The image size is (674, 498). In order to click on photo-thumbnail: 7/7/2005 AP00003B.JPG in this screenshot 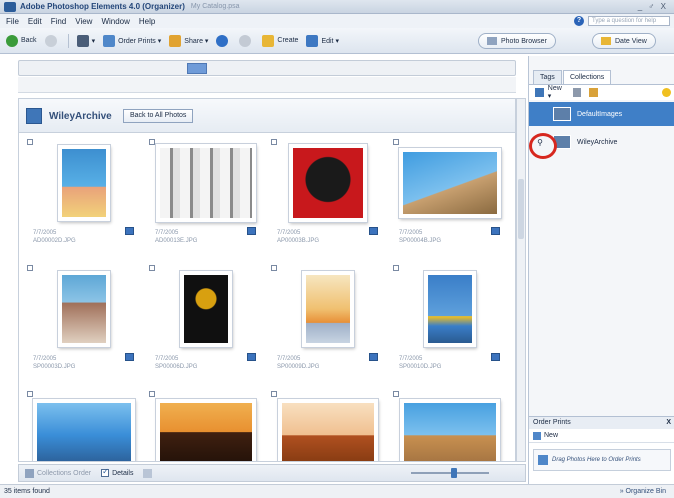, I will do `click(329, 199)`.